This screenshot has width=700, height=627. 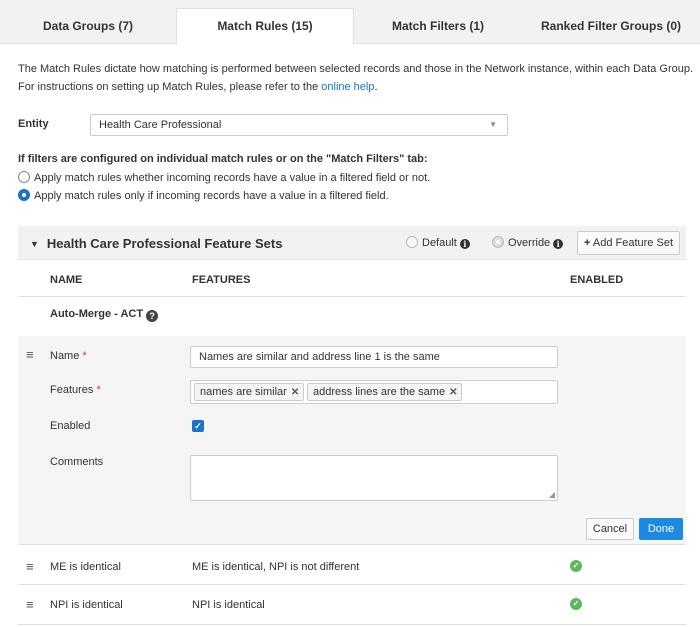 I want to click on column-header-enabled: ENABLED, so click(x=597, y=280).